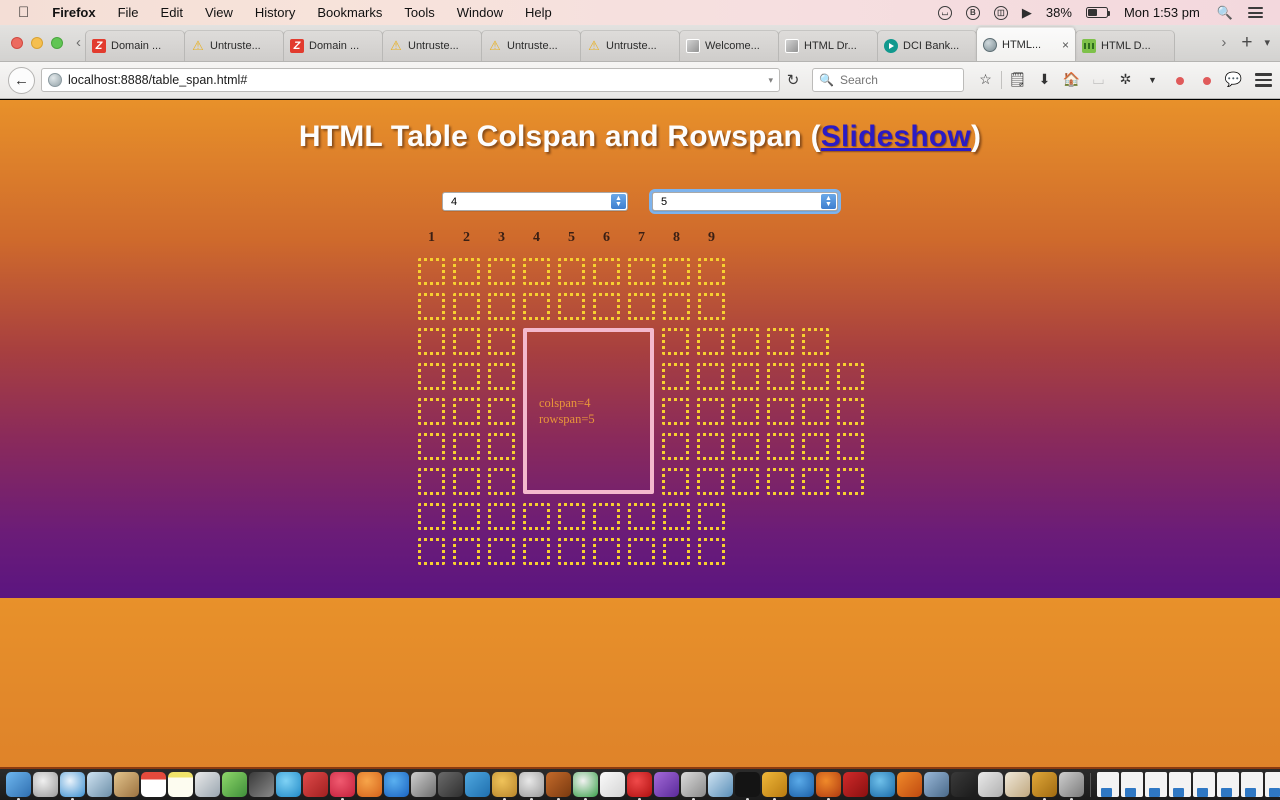 Image resolution: width=1280 pixels, height=800 pixels. I want to click on dock-app-image-viewer, so click(693, 786).